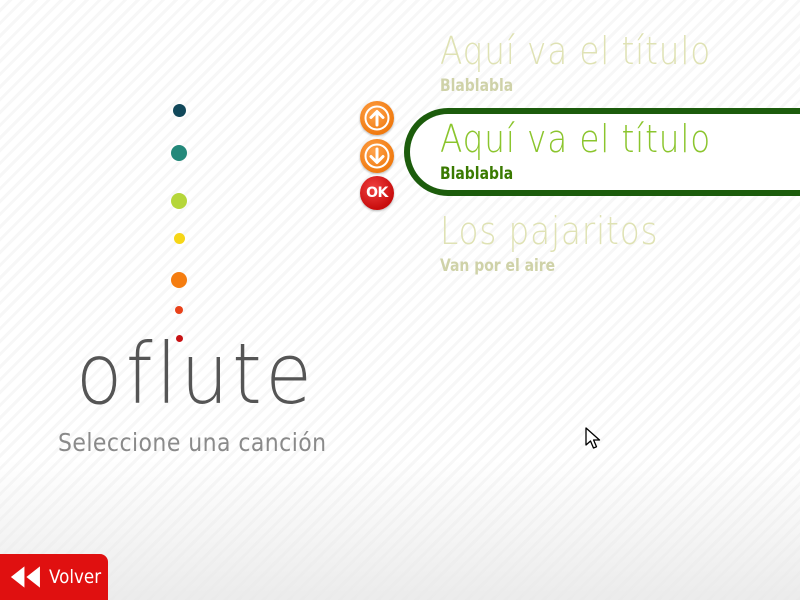 The height and width of the screenshot is (600, 800). I want to click on page-subtitle: Seleccione una canción, so click(192, 442).